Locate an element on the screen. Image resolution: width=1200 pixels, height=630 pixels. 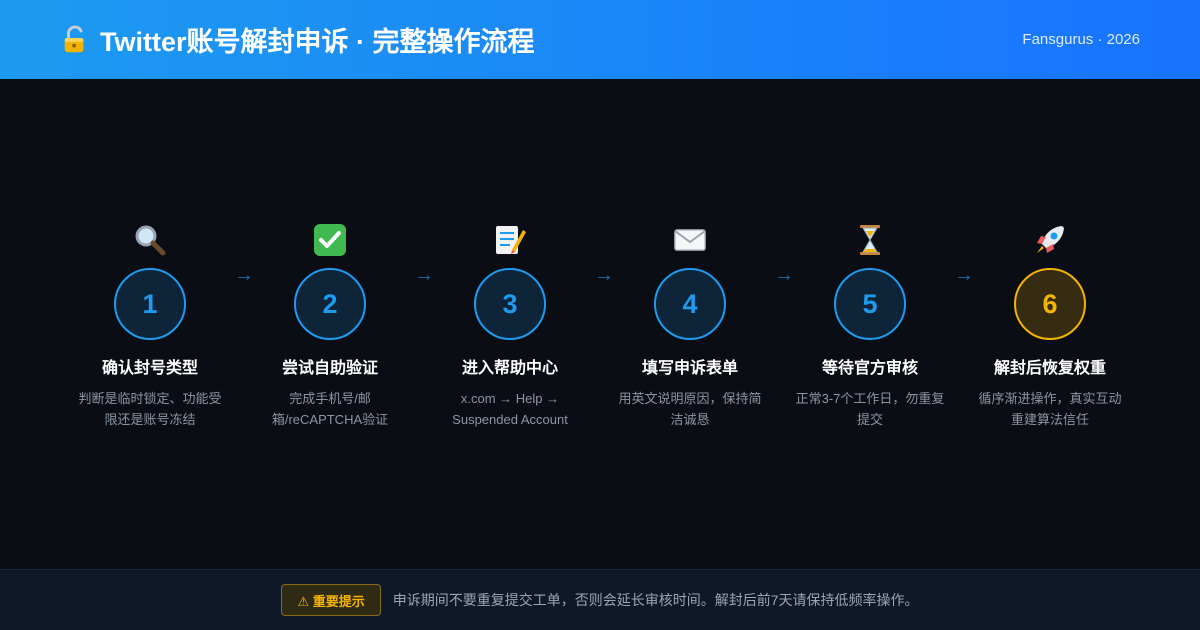
step-title: 解封后恢复权重 is located at coordinates (1049, 368).